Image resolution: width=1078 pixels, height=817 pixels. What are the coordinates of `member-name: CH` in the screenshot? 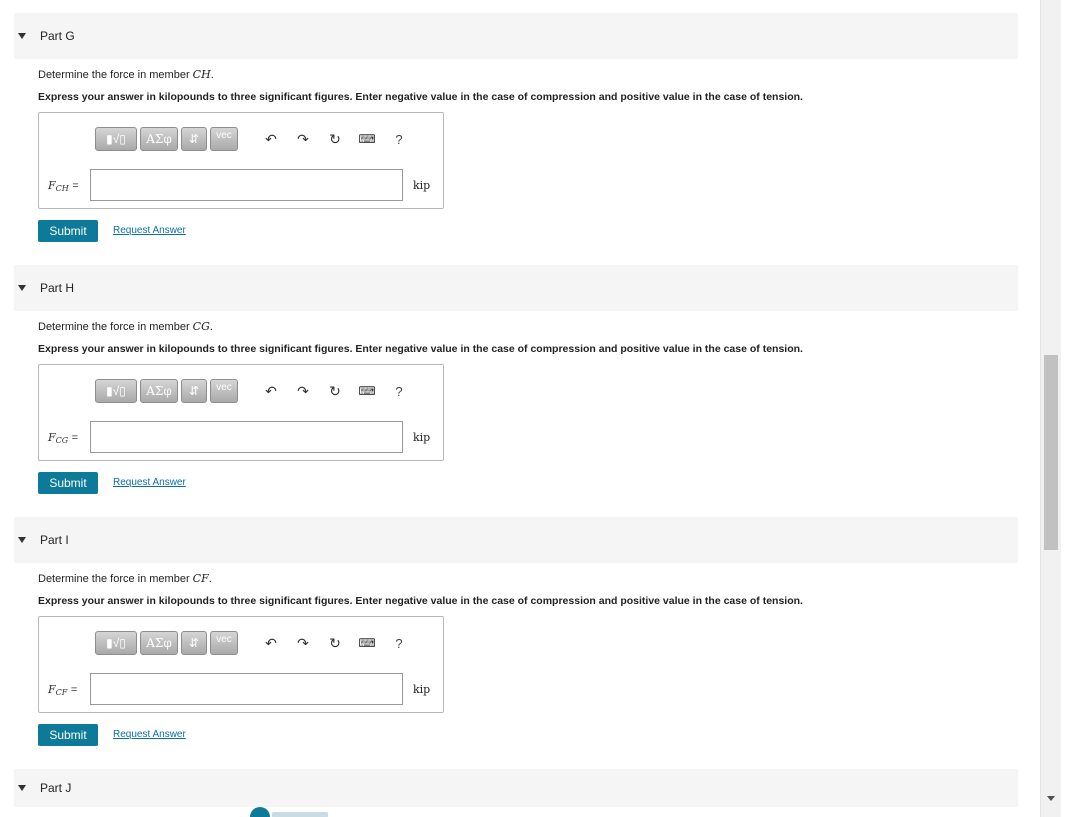 It's located at (201, 74).